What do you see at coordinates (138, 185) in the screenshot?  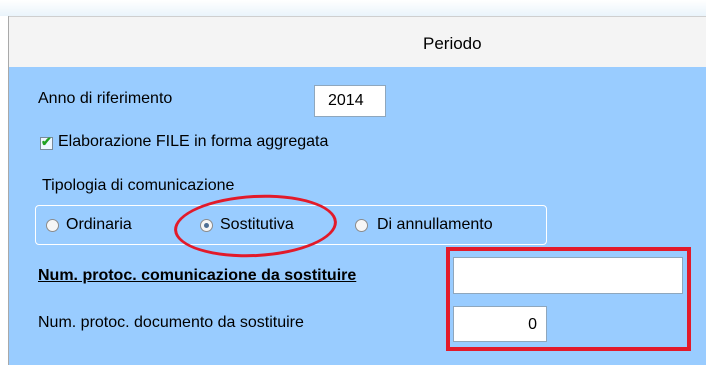 I see `tipologia-label: Tipologia di comunicazione` at bounding box center [138, 185].